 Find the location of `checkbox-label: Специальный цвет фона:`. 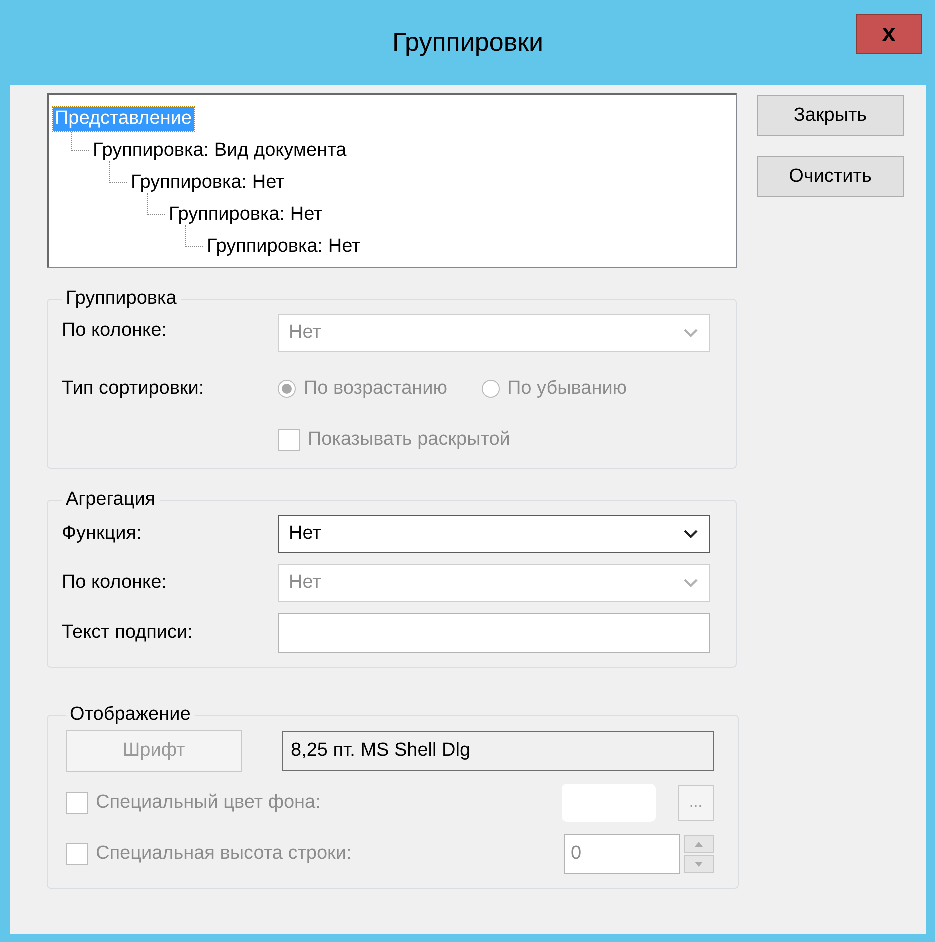

checkbox-label: Специальный цвет фона: is located at coordinates (208, 803).